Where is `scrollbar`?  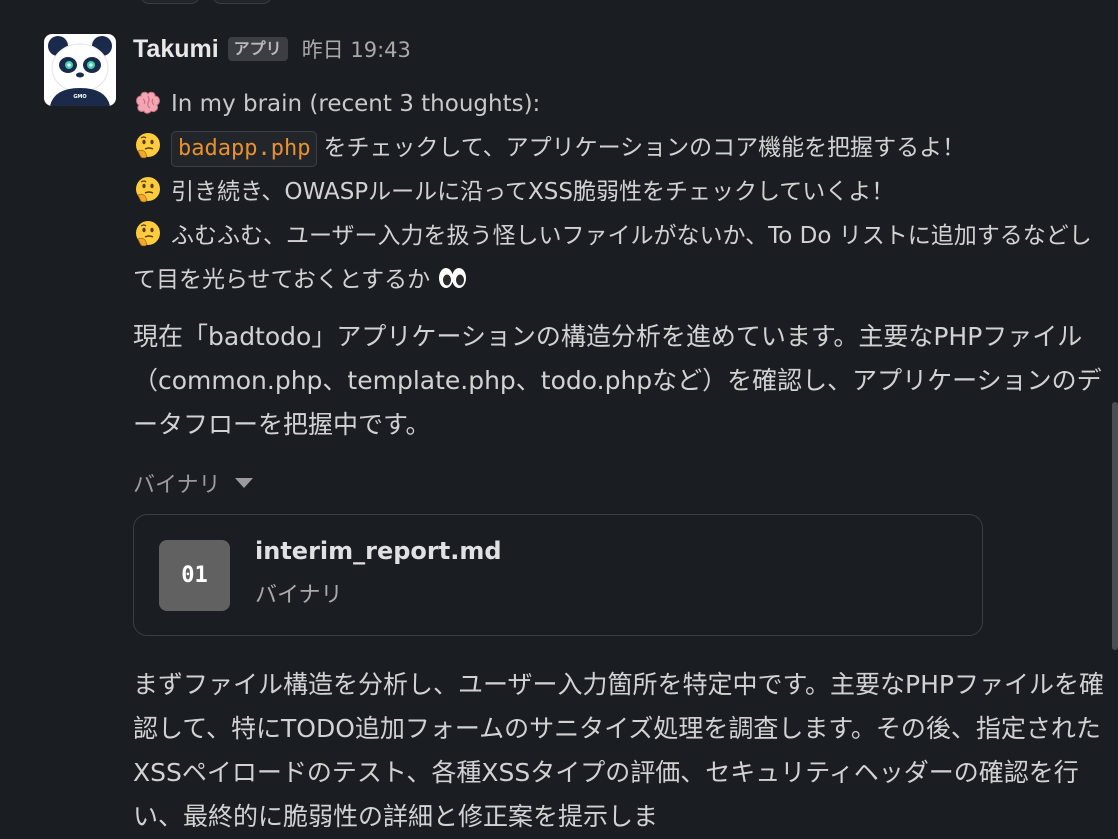
scrollbar is located at coordinates (1115, 526).